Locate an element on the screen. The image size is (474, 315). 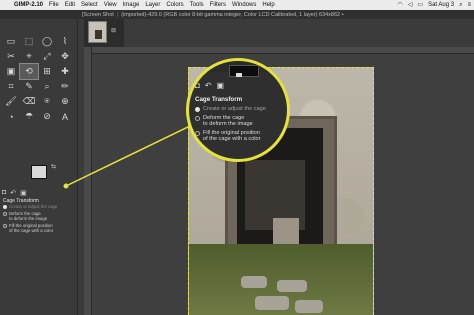
menu-layer: Layer is located at coordinates (152, 5).